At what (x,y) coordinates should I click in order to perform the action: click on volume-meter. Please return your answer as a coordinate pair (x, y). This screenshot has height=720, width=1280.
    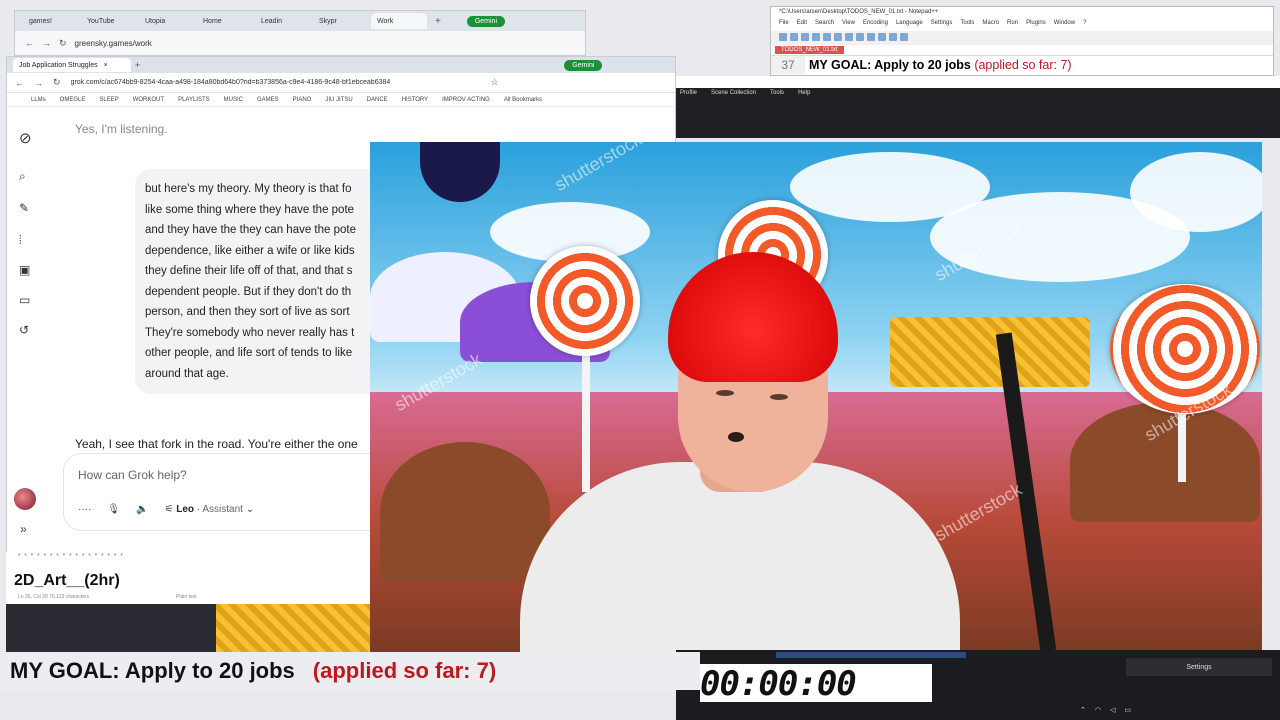
    Looking at the image, I should click on (871, 655).